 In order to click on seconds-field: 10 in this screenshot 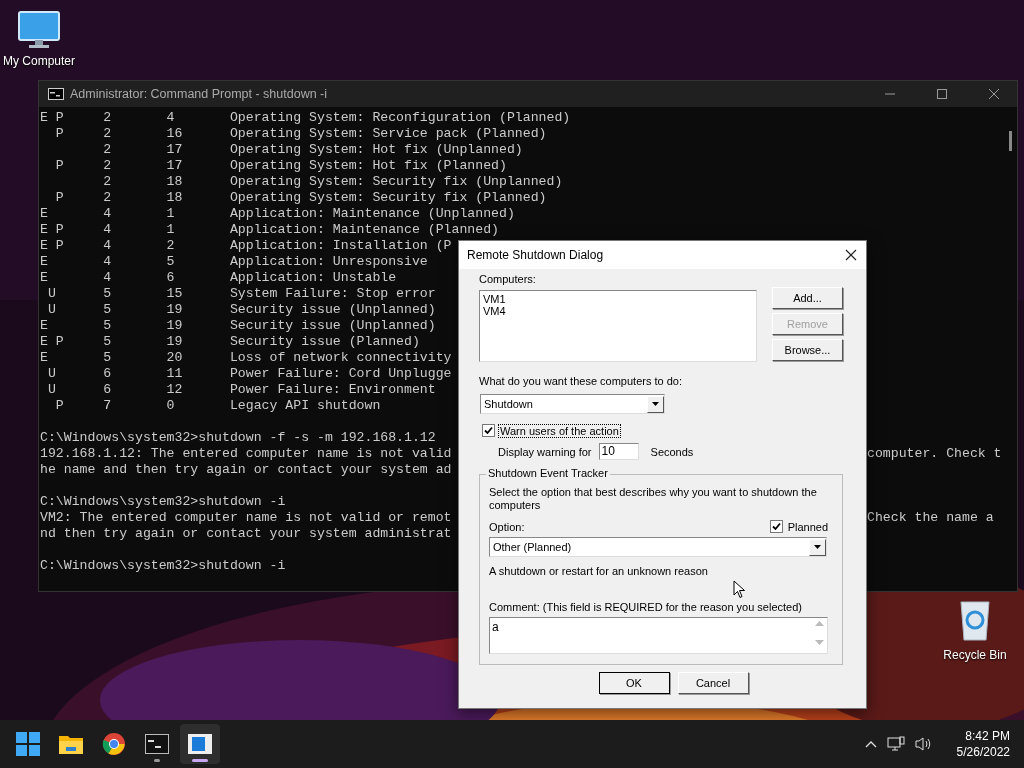, I will do `click(618, 451)`.